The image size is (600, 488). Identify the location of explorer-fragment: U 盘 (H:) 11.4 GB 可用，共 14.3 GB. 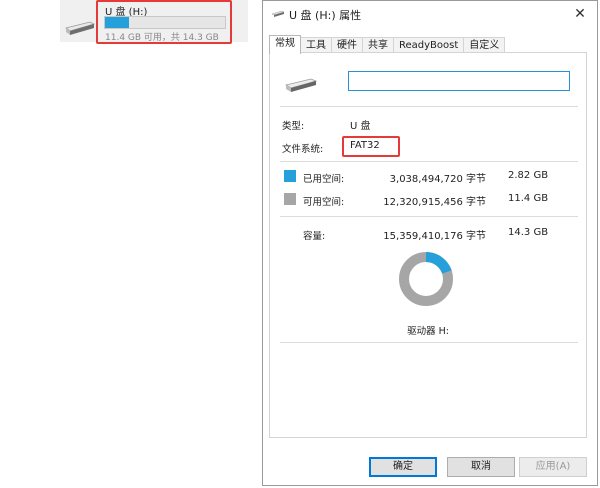
(154, 21).